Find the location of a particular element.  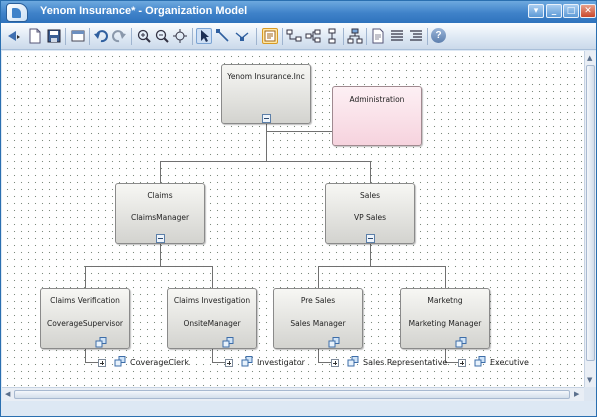

node-title: Claims Investigation is located at coordinates (212, 300).